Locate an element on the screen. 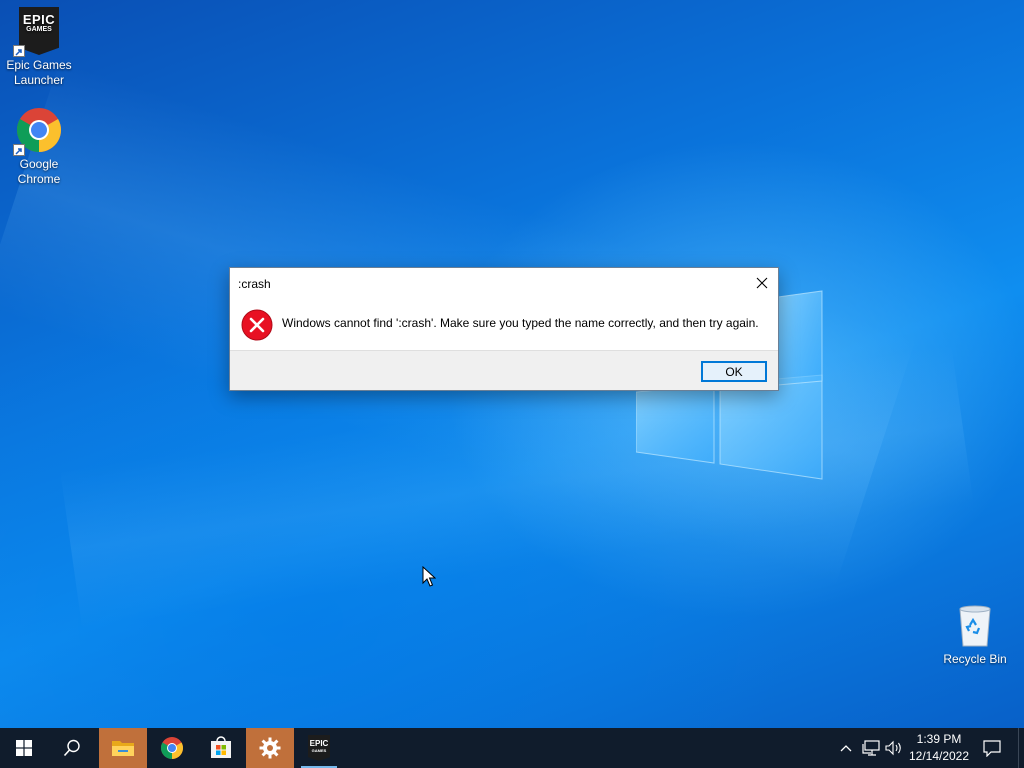 This screenshot has height=768, width=1024. desktop-icon-epic-games: EPIC GAMES Epic Games Launcher is located at coordinates (39, 47).